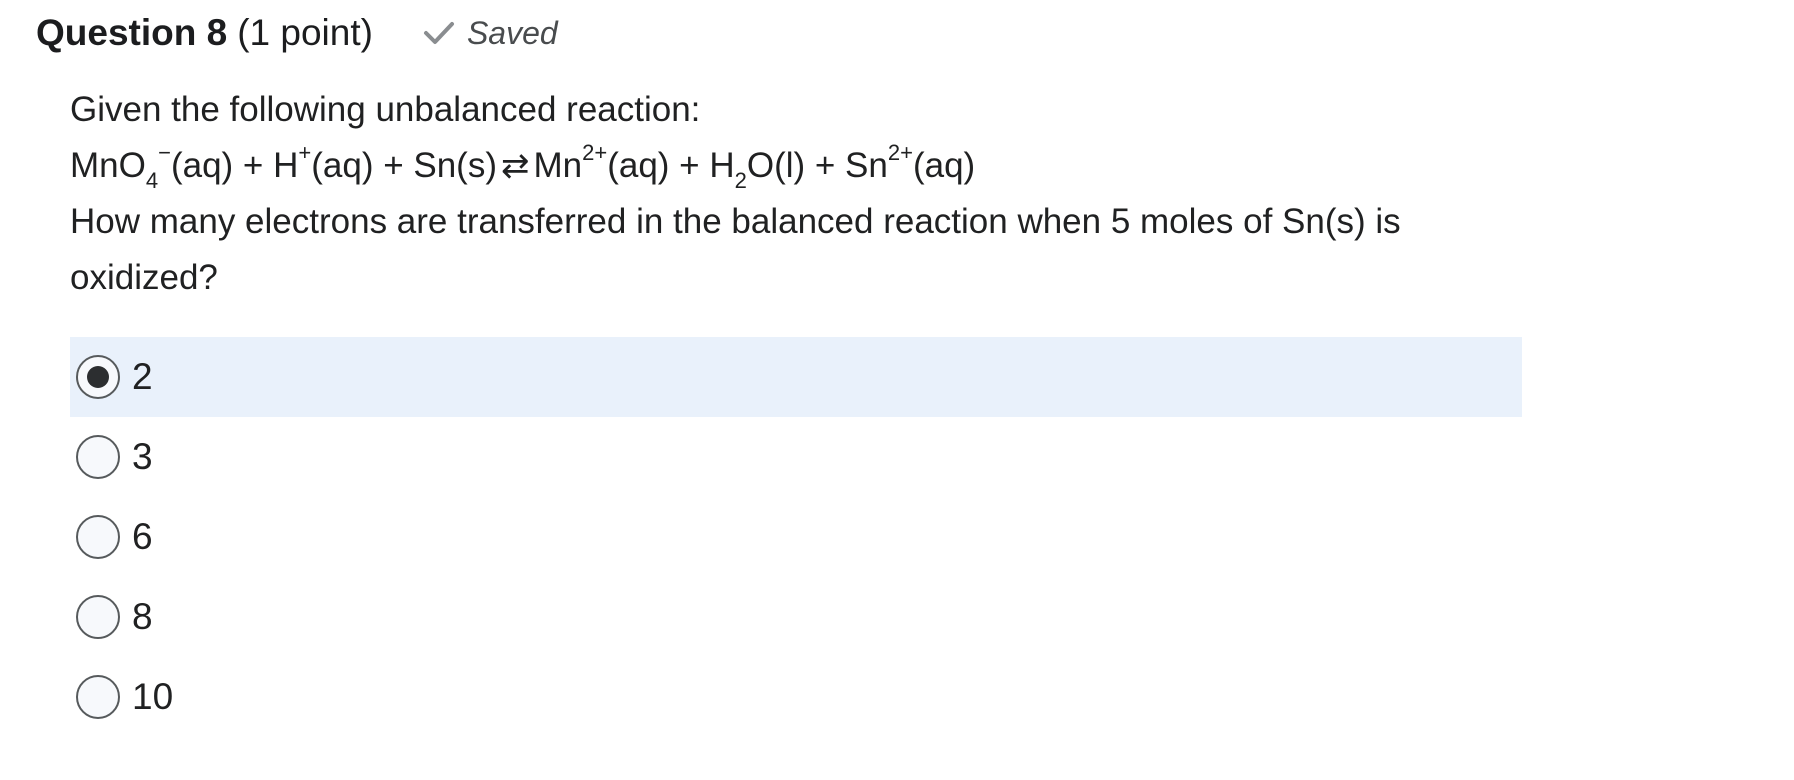 Image resolution: width=1794 pixels, height=780 pixels. Describe the element at coordinates (385, 109) in the screenshot. I see `prompt-intro: Given the following unbalanced reaction:` at that location.